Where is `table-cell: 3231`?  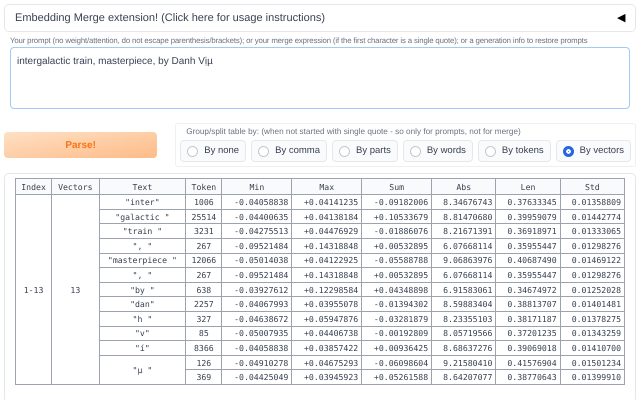 table-cell: 3231 is located at coordinates (204, 231).